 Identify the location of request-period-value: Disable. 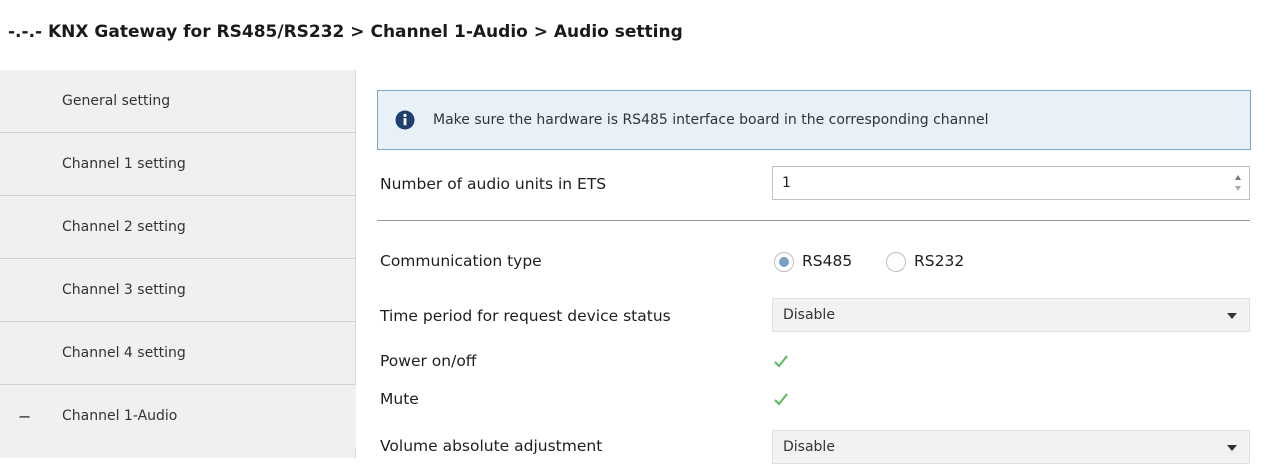
(809, 315).